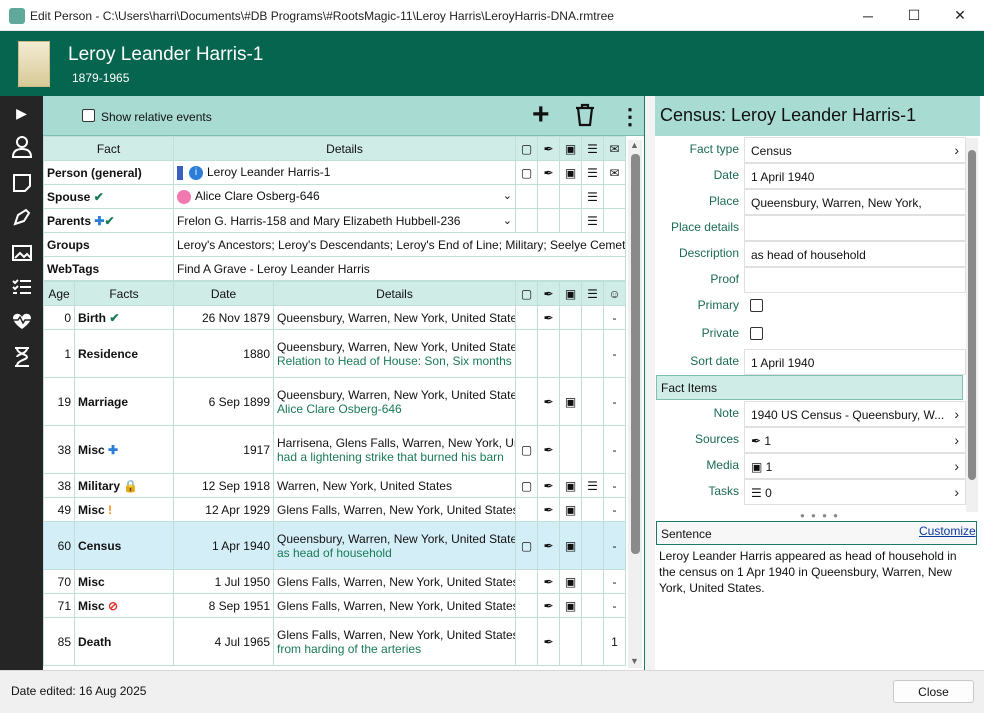 The width and height of the screenshot is (984, 713). I want to click on scroll-up-icon: ▲, so click(634, 145).